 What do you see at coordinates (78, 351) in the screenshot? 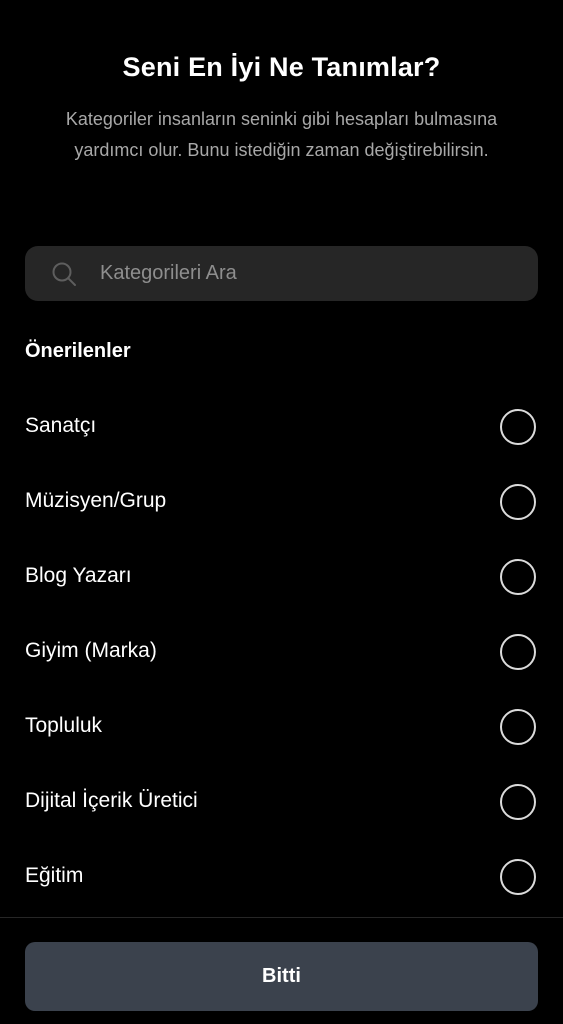
I see `section-heading-suggested: Önerilenler` at bounding box center [78, 351].